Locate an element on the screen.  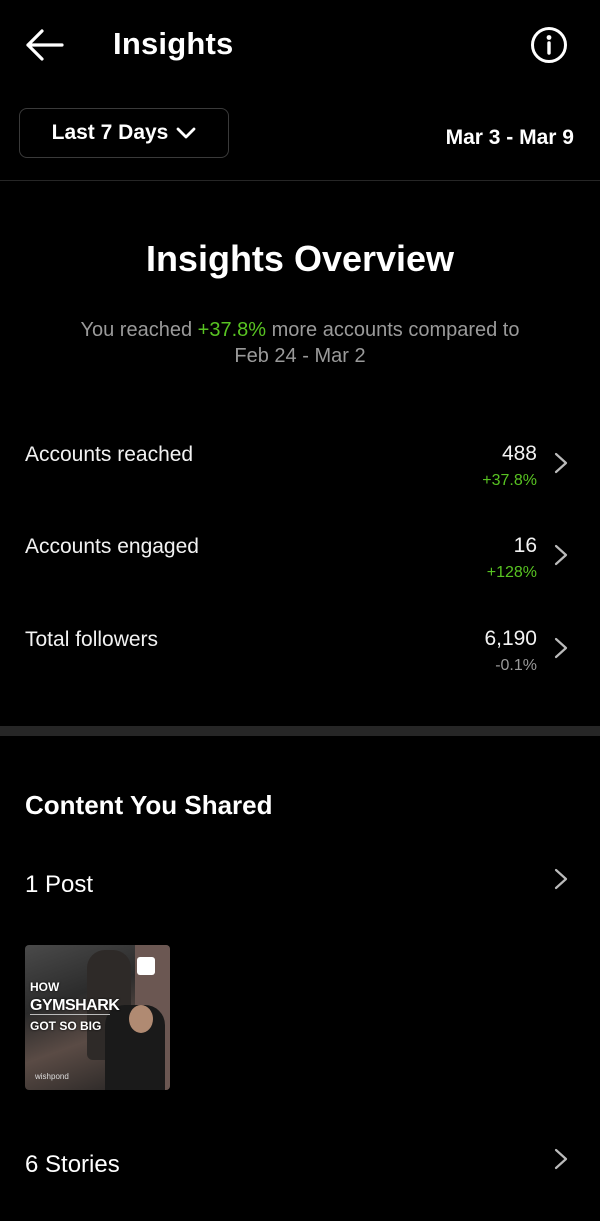
thumb-text-line3: GOT SO BIG is located at coordinates (66, 1026).